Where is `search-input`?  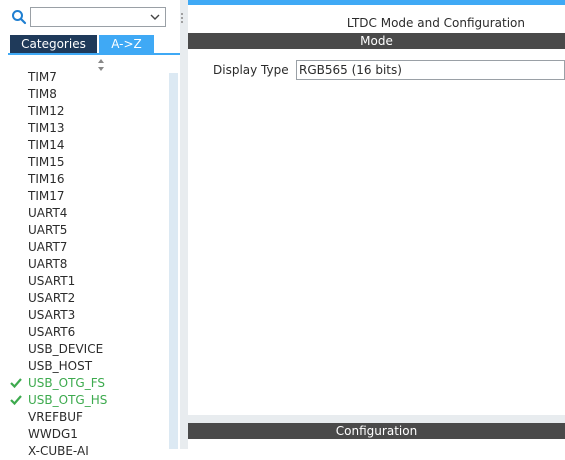 search-input is located at coordinates (98, 17).